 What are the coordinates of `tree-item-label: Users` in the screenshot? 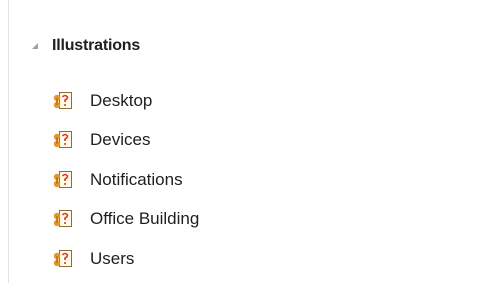 It's located at (112, 258).